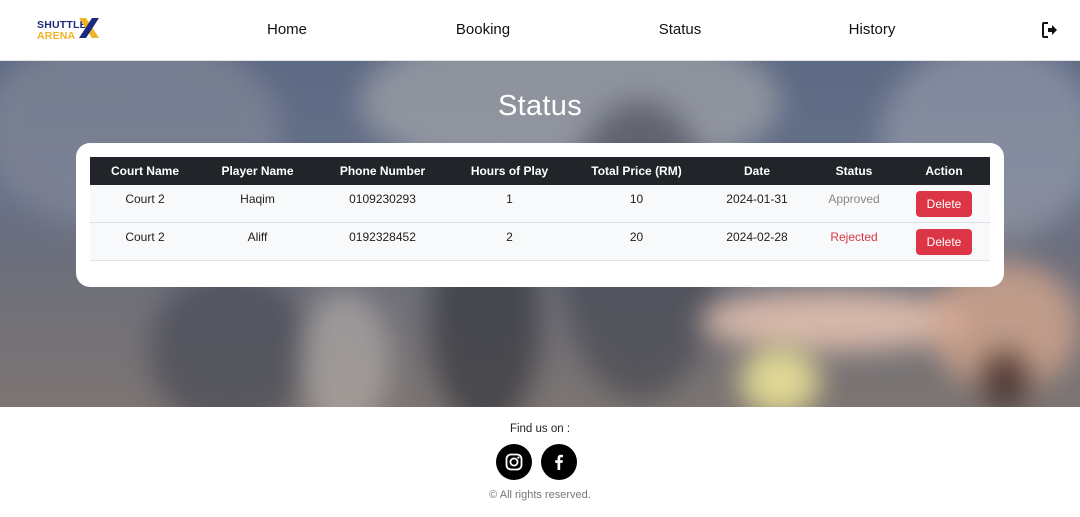  What do you see at coordinates (382, 237) in the screenshot?
I see `cell-phone: 0192328452` at bounding box center [382, 237].